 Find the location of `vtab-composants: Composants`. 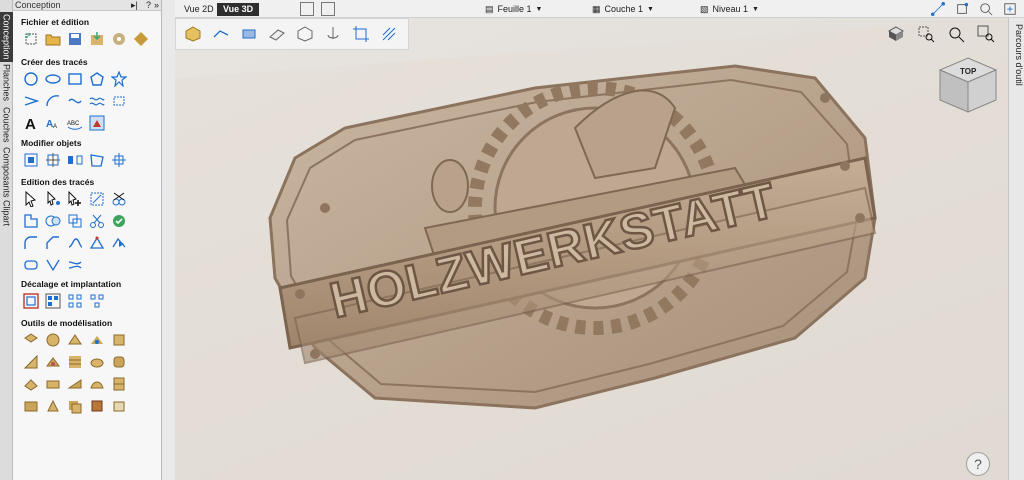

vtab-composants: Composants is located at coordinates (6, 172).